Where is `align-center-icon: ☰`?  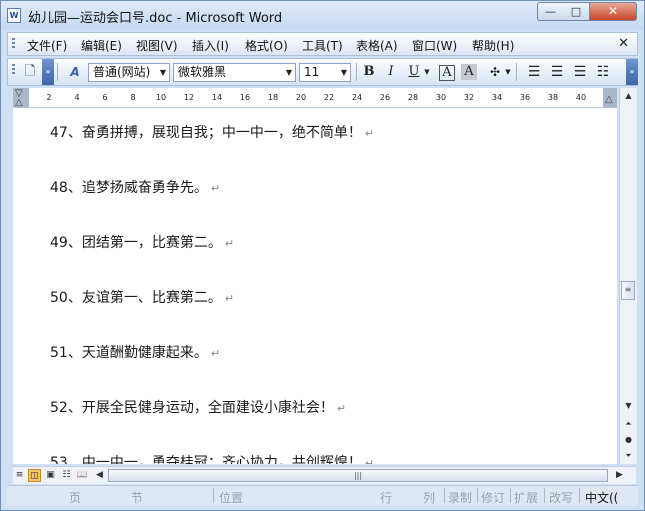
align-center-icon: ☰ is located at coordinates (557, 72).